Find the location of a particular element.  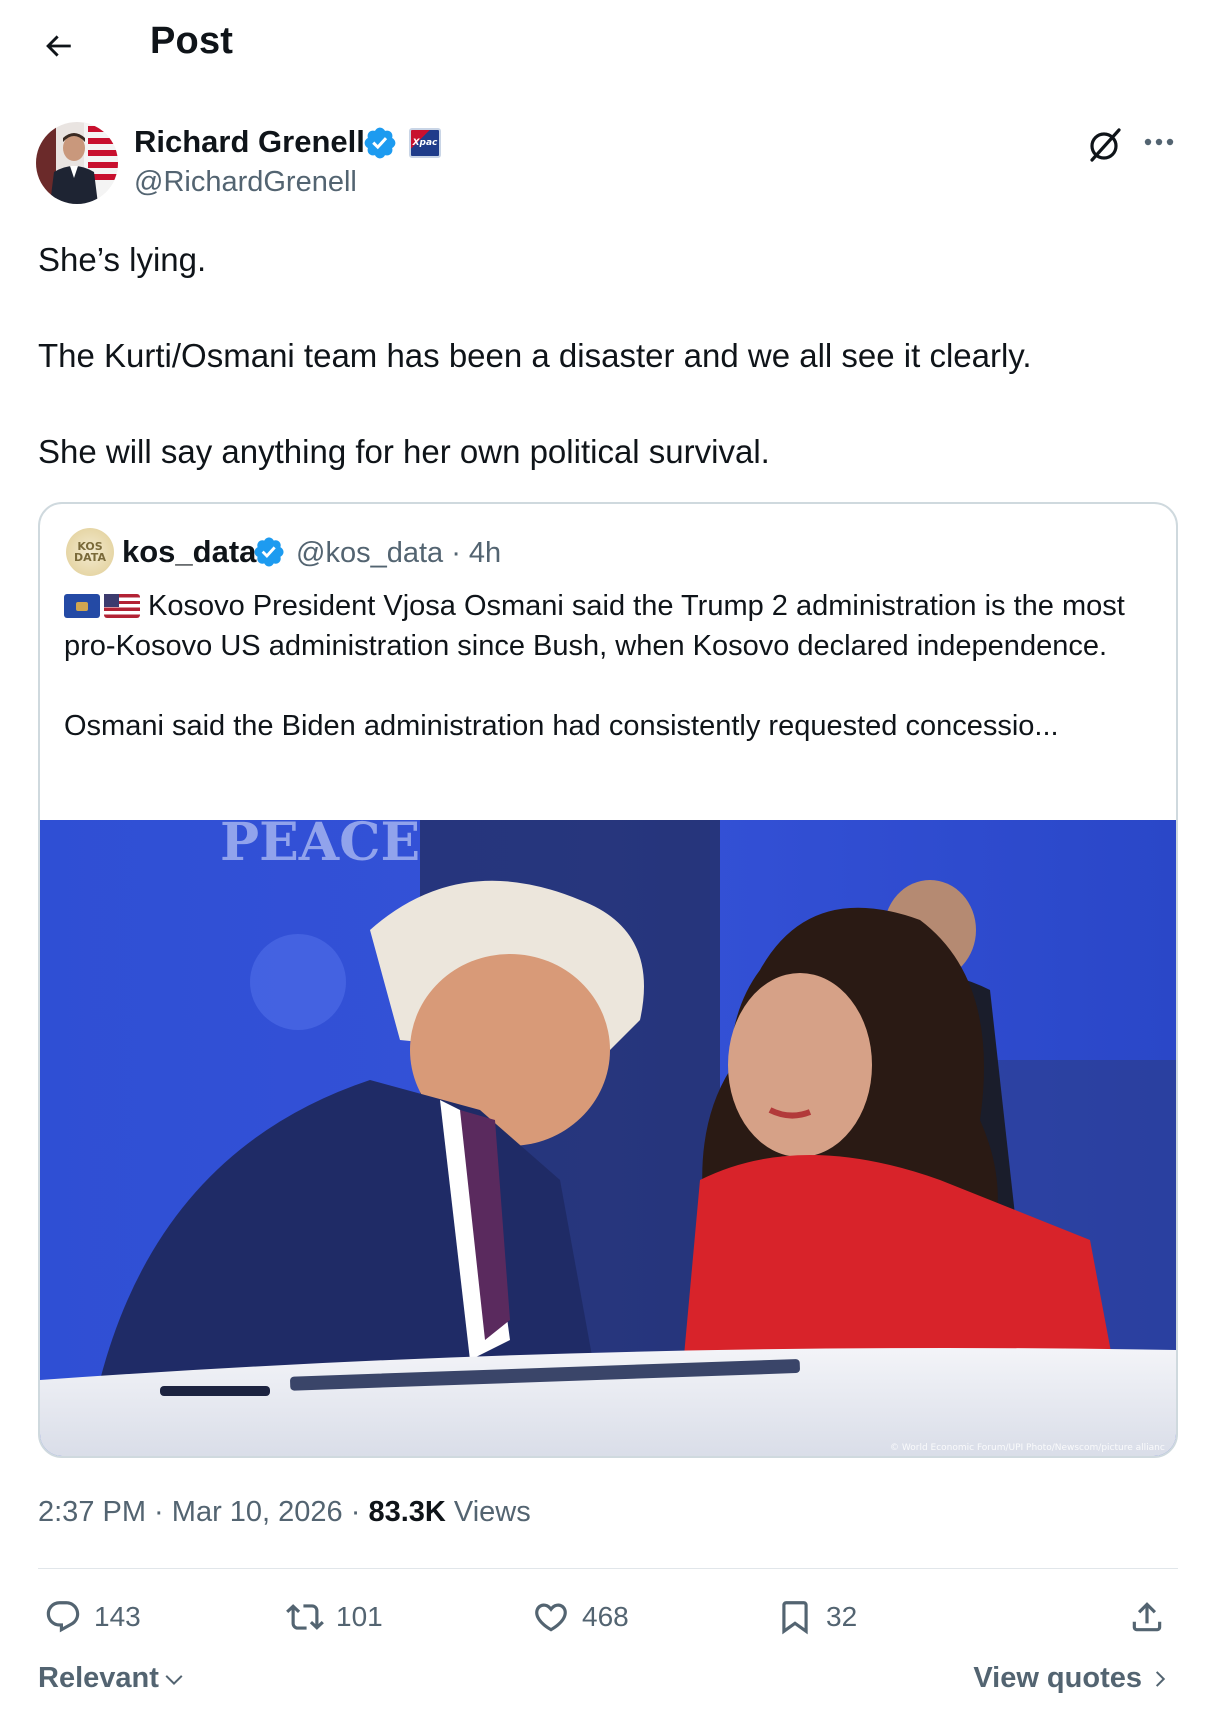

author-name: Richard Grenell is located at coordinates (249, 142).